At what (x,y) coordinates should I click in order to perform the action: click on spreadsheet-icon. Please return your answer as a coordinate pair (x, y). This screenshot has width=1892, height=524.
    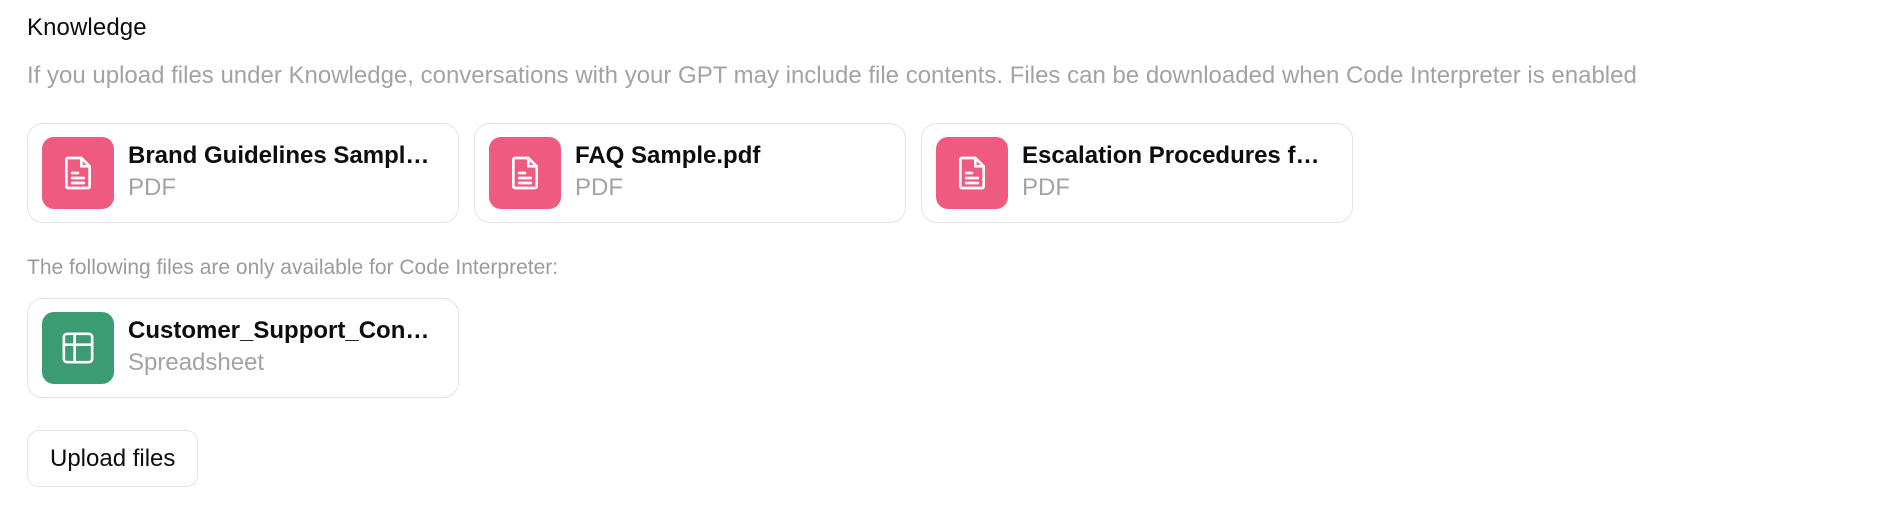
    Looking at the image, I should click on (78, 348).